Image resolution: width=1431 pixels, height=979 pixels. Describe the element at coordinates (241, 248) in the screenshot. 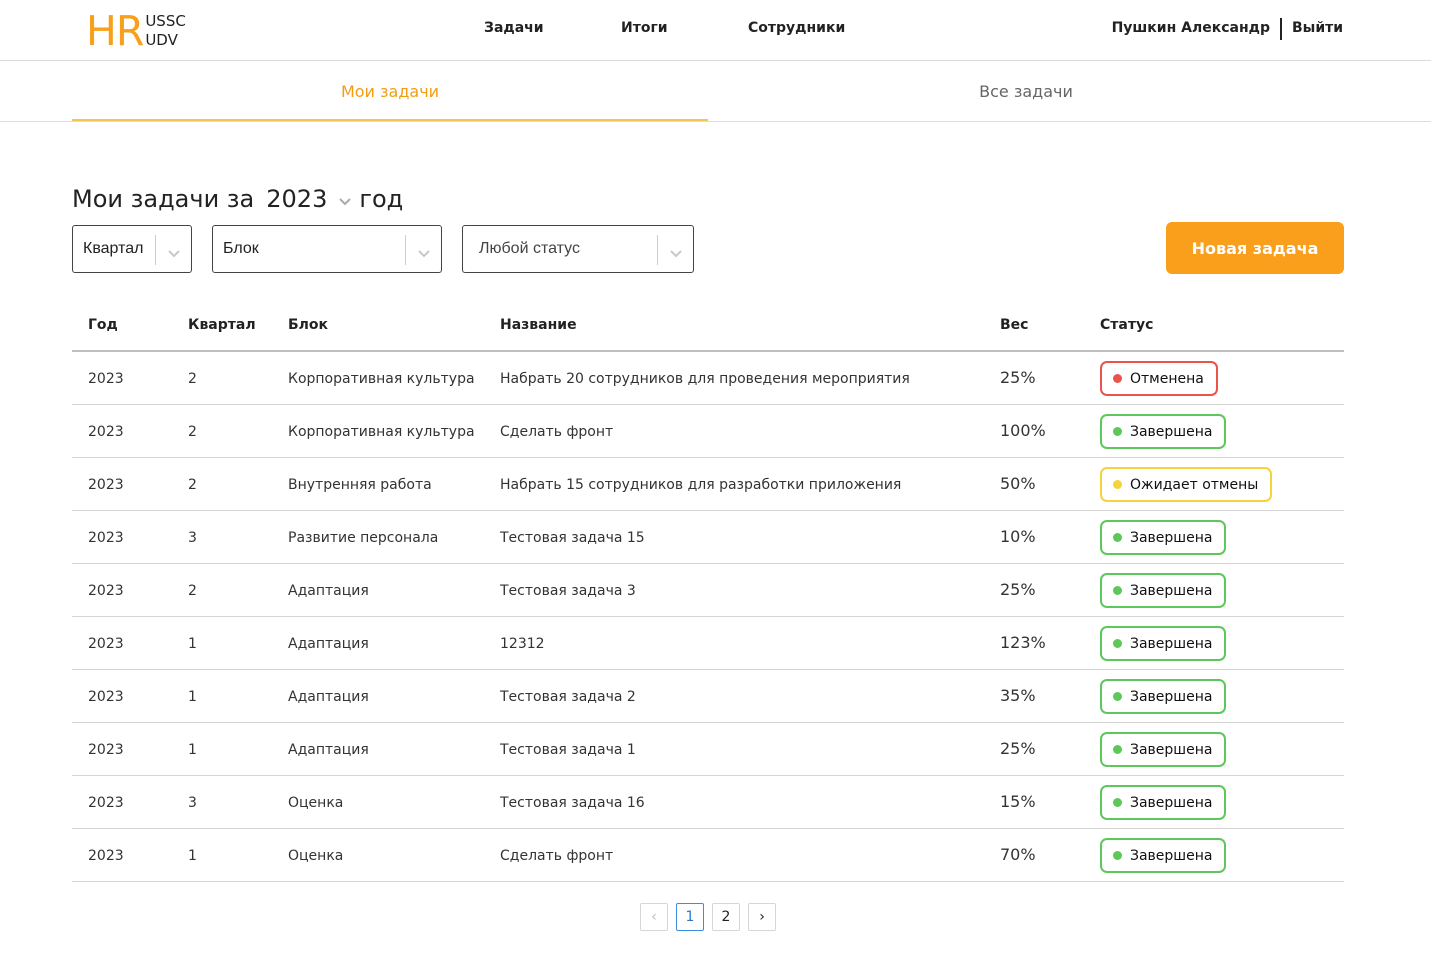

I see `block-select-value: Блок` at that location.